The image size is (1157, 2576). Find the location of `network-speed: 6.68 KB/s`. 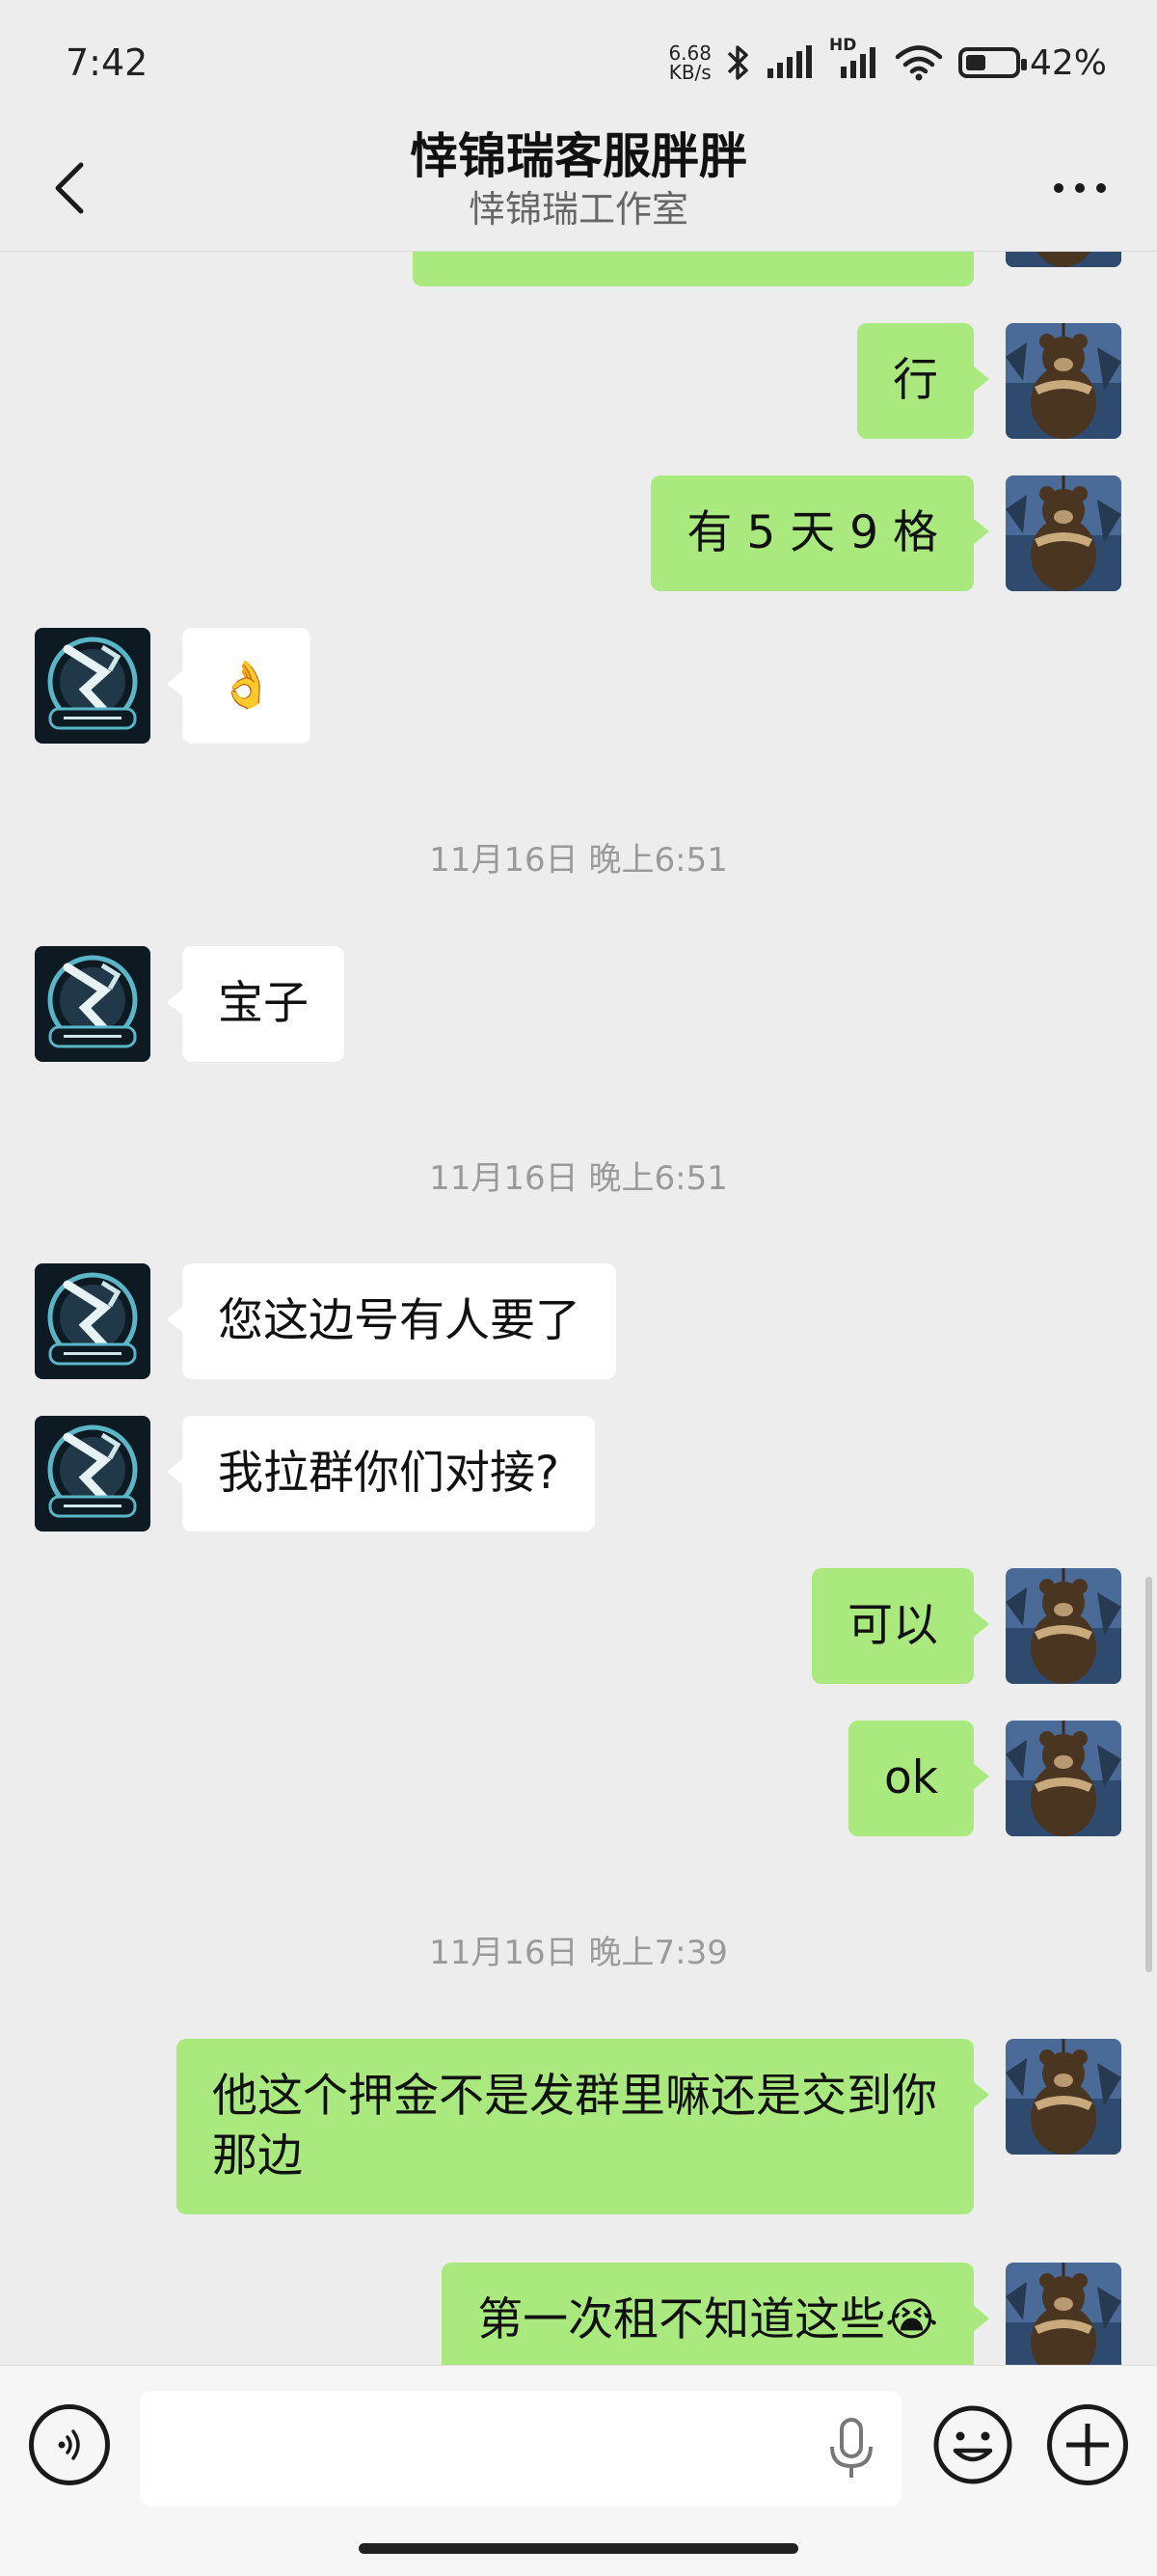

network-speed: 6.68 KB/s is located at coordinates (690, 62).